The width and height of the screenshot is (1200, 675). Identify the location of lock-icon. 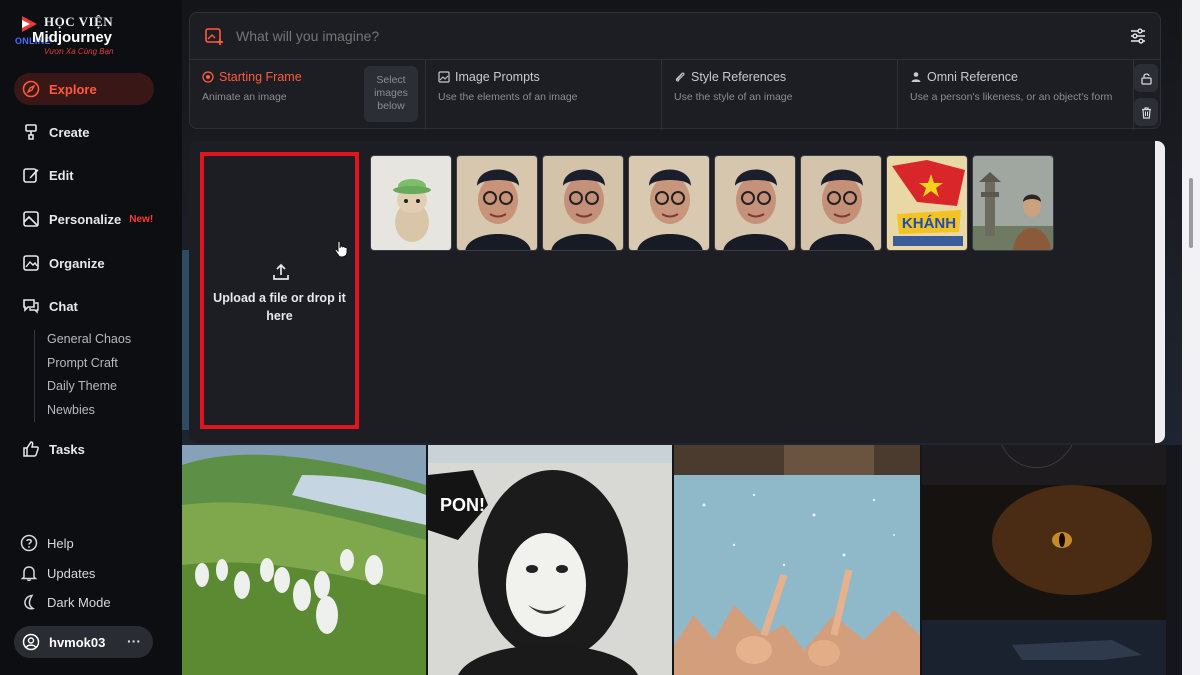
(1146, 78).